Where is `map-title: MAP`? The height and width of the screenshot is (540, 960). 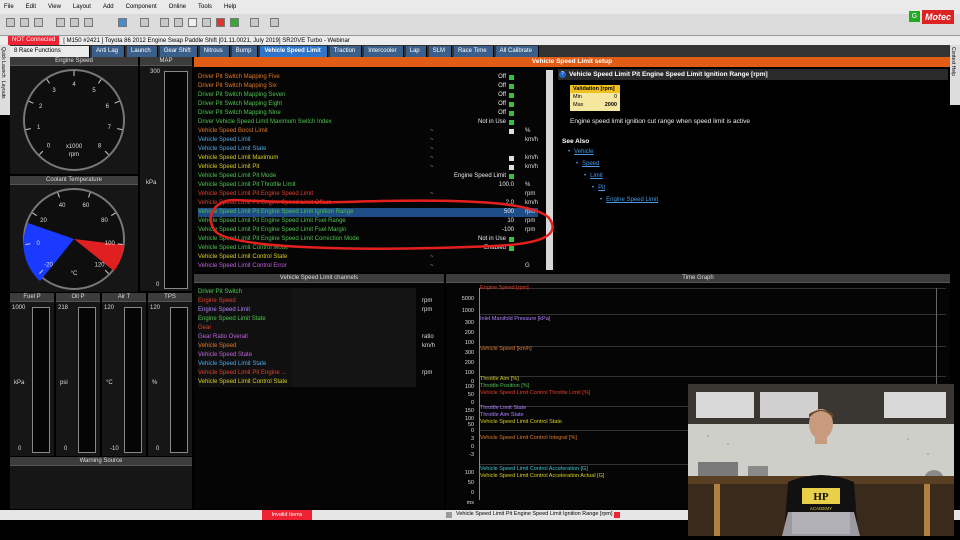 map-title: MAP is located at coordinates (166, 61).